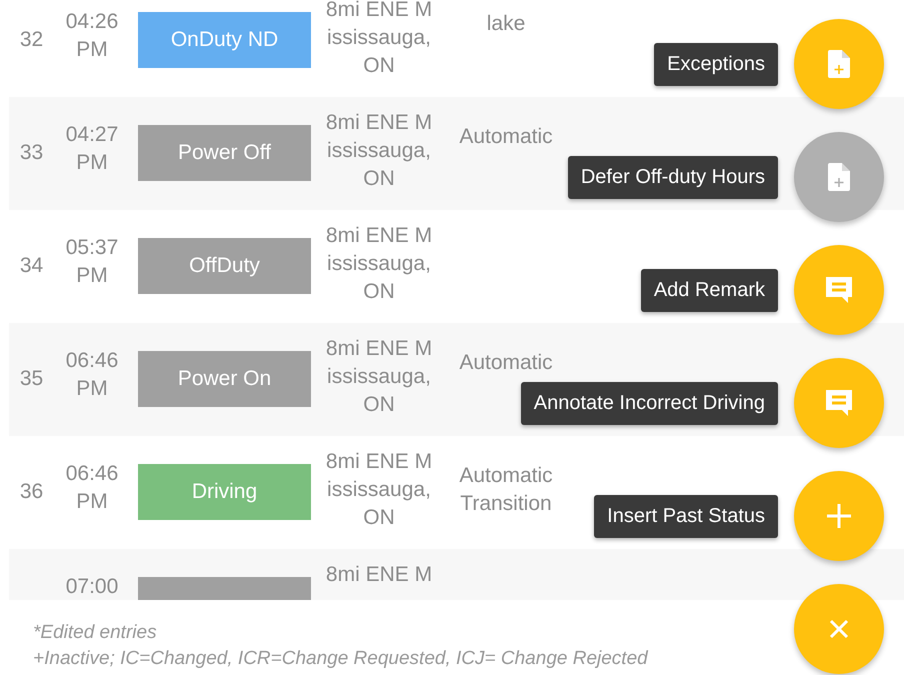  What do you see at coordinates (716, 64) in the screenshot?
I see `fab-label: Exceptions` at bounding box center [716, 64].